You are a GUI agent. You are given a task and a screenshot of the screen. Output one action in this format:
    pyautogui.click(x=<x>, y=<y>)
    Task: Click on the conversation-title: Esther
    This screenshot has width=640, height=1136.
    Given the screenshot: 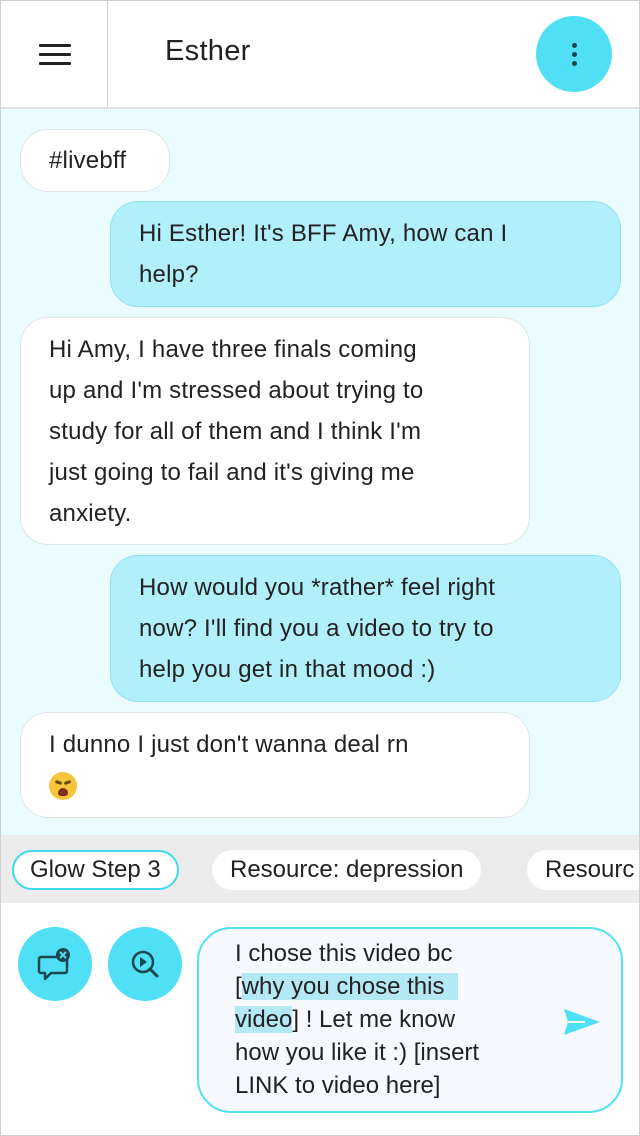 What is the action you would take?
    pyautogui.click(x=208, y=51)
    